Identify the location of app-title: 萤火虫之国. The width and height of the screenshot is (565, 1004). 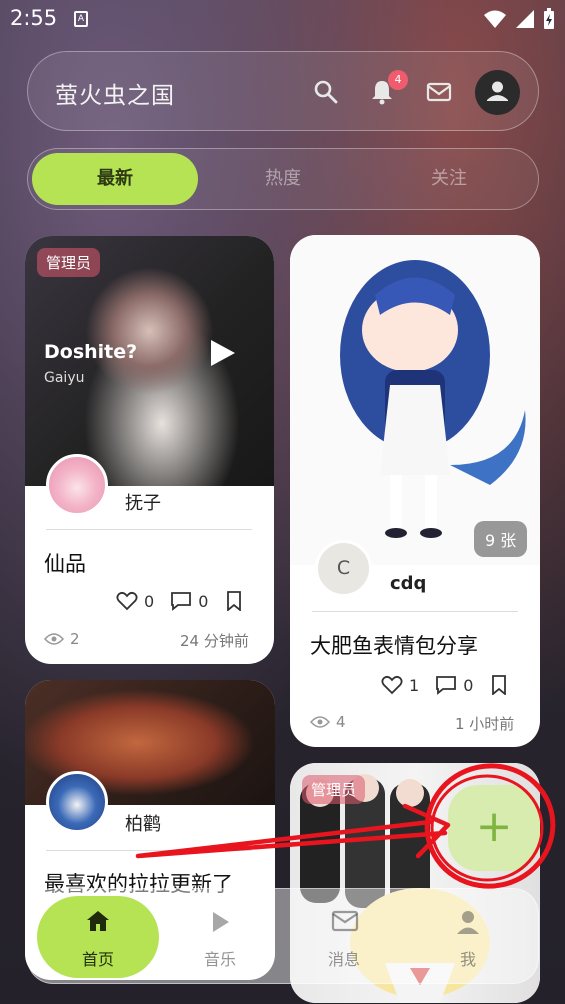
(115, 96).